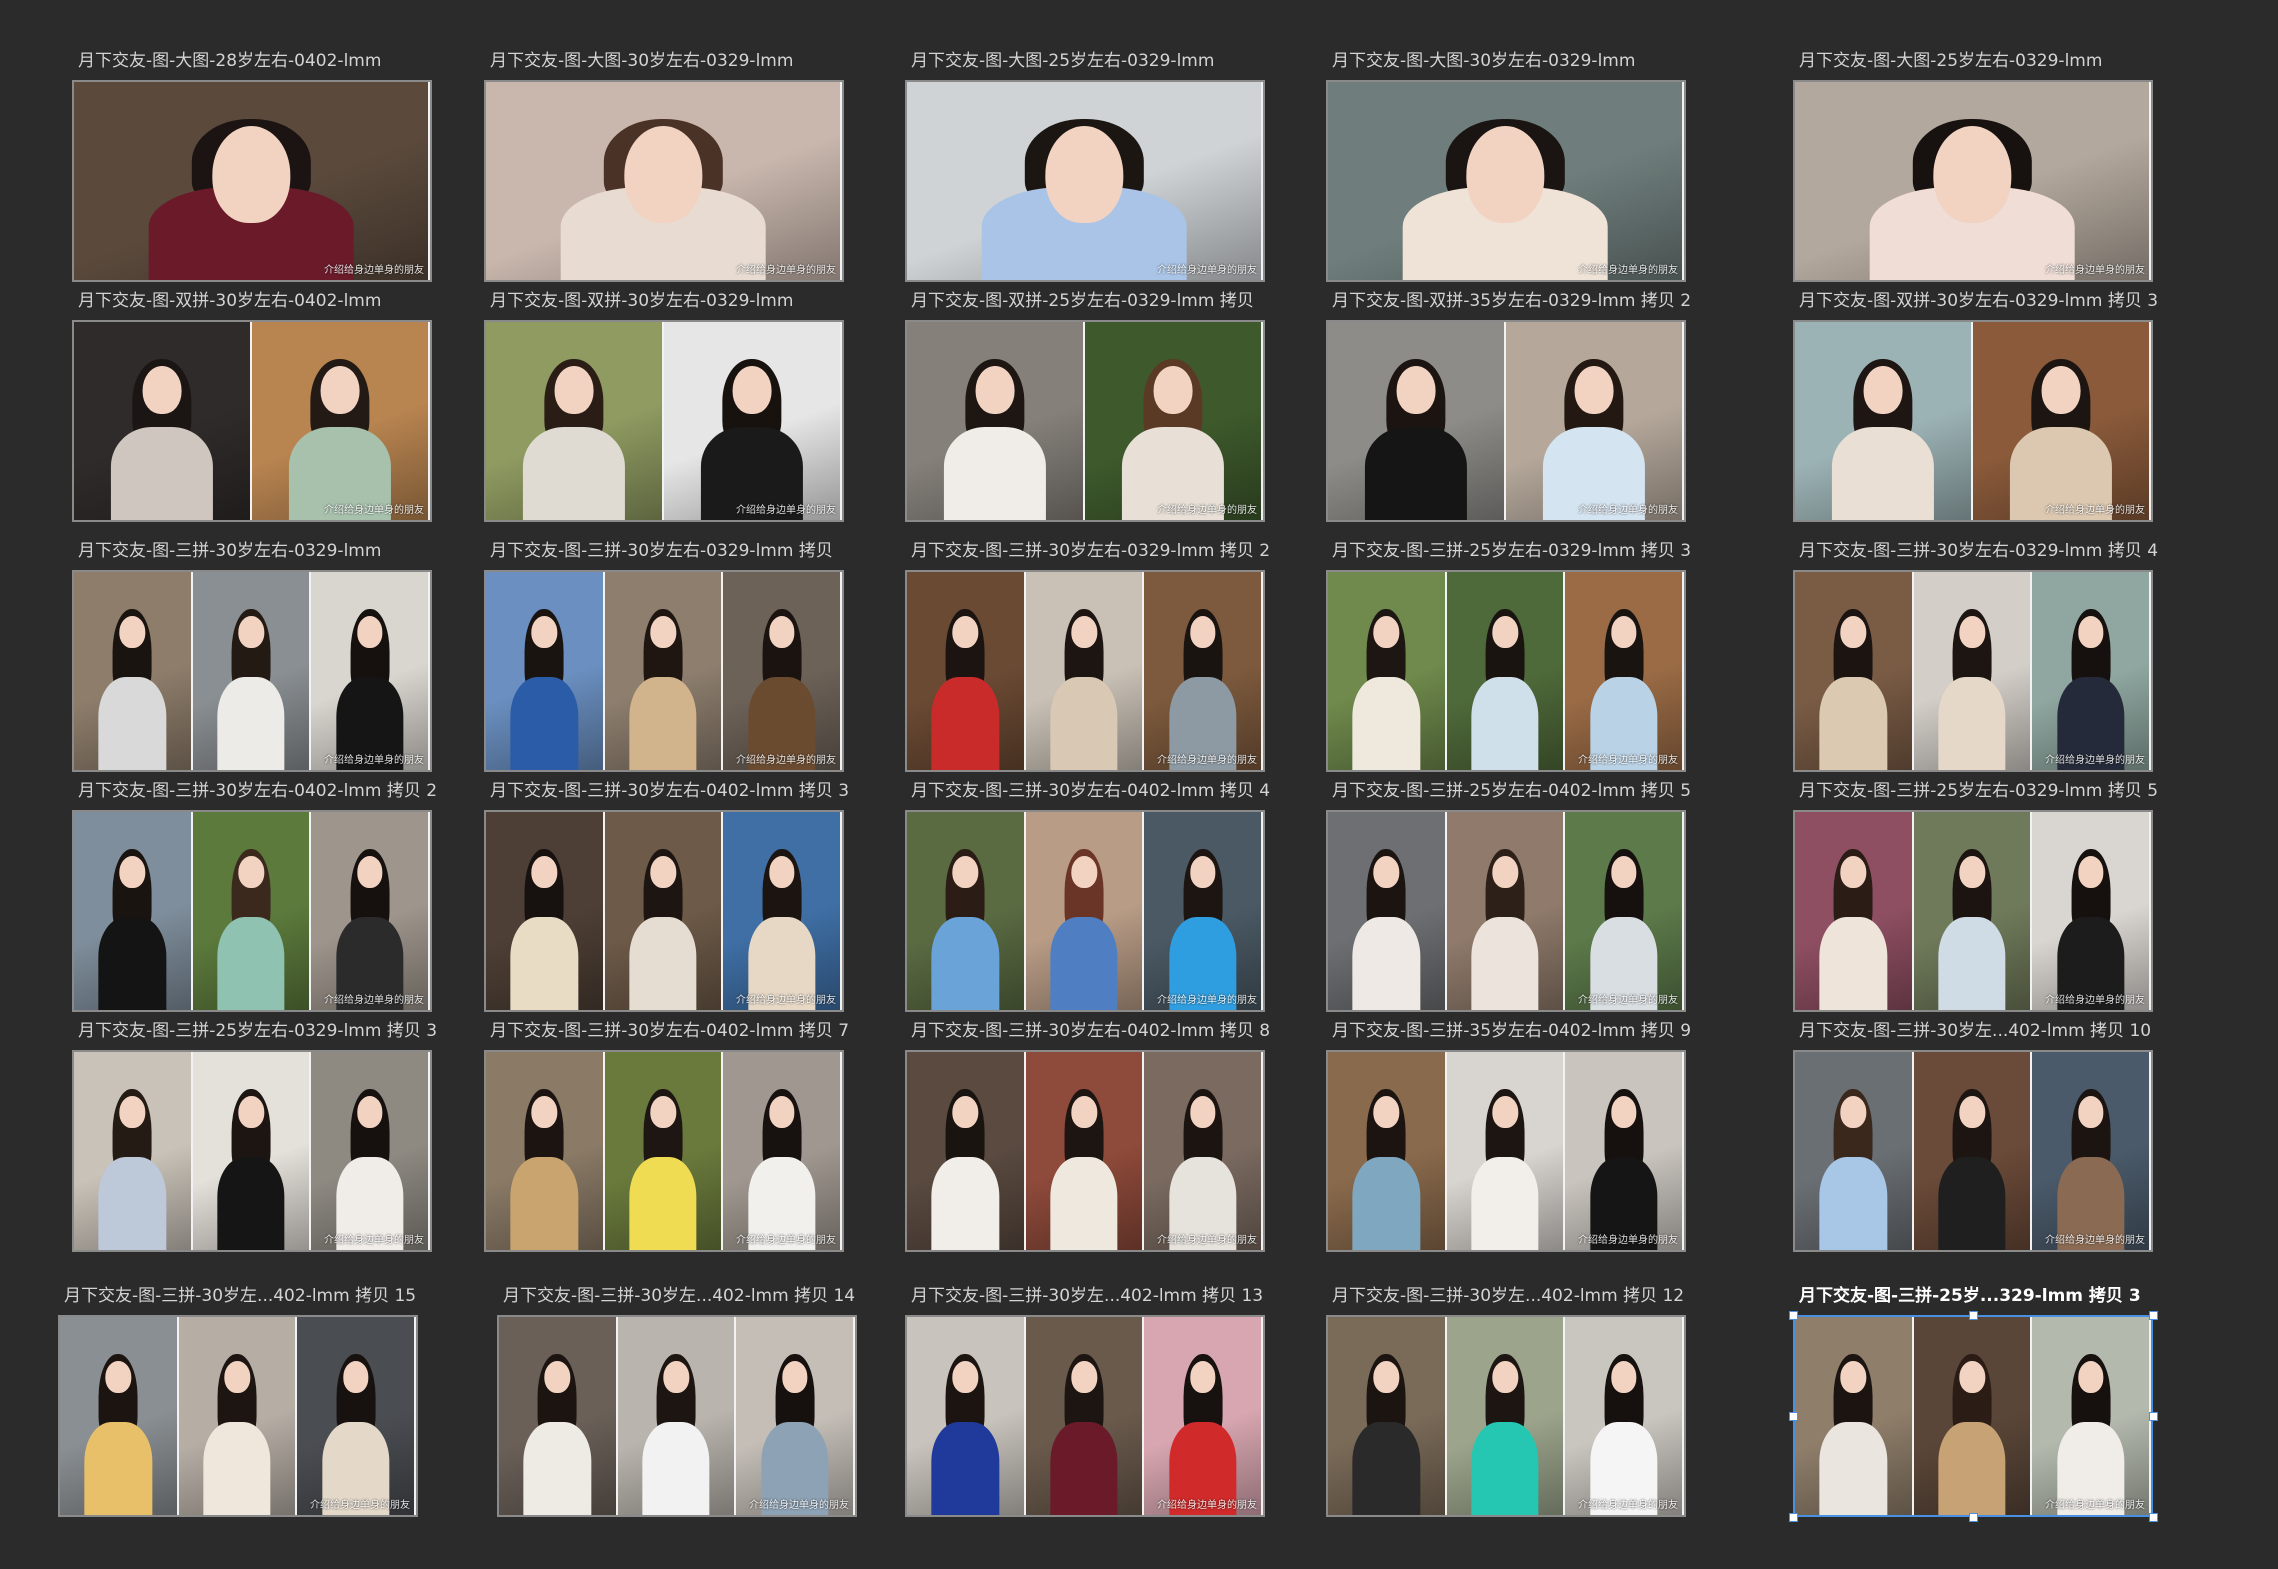 The height and width of the screenshot is (1569, 2278). I want to click on artboard: 月下交友-图-三拼-30岁左右-0329-lmm 拷贝介绍给身边单身的朋友, so click(664, 656).